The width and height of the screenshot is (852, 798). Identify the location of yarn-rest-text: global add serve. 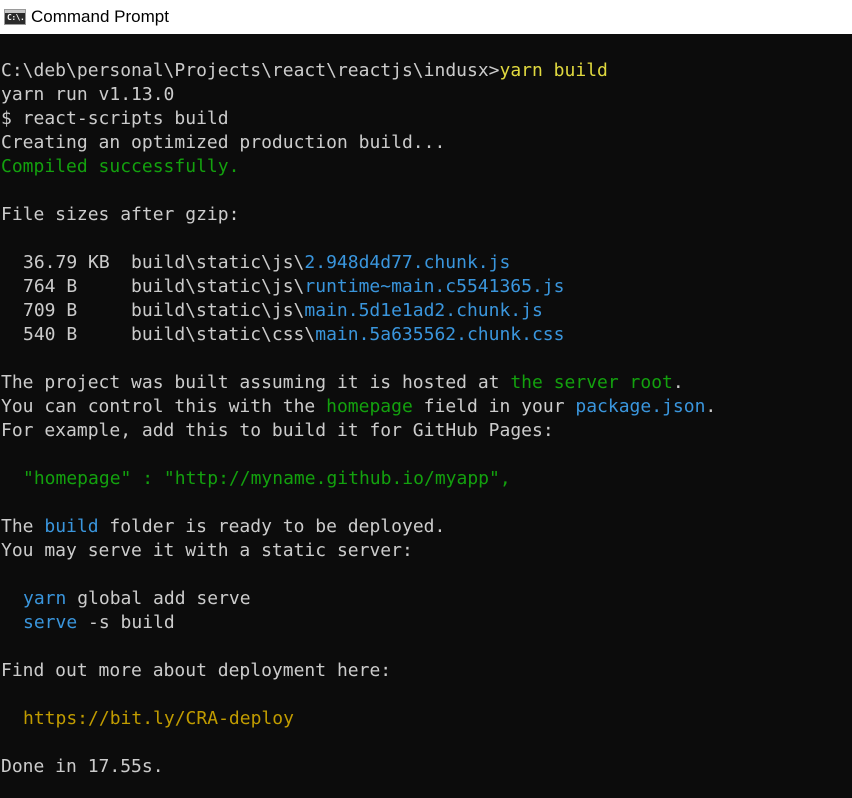
(158, 598).